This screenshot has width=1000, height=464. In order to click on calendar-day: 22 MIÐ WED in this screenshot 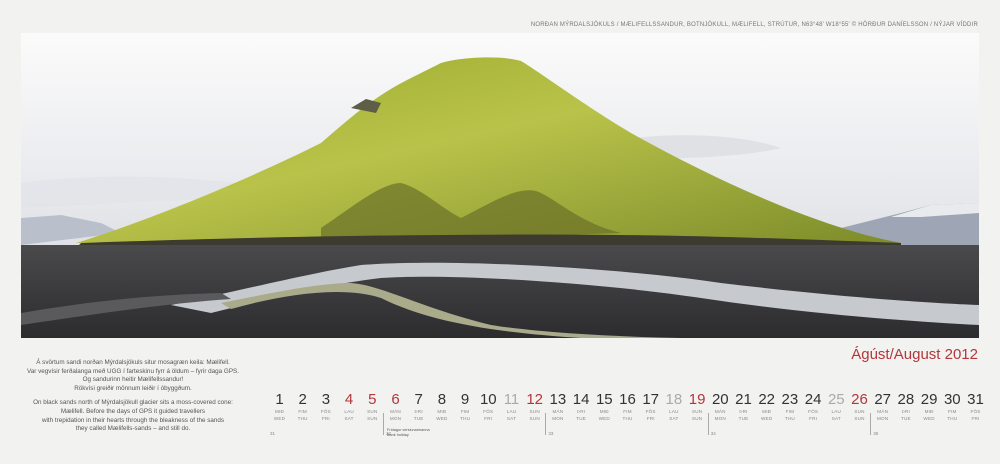, I will do `click(766, 407)`.